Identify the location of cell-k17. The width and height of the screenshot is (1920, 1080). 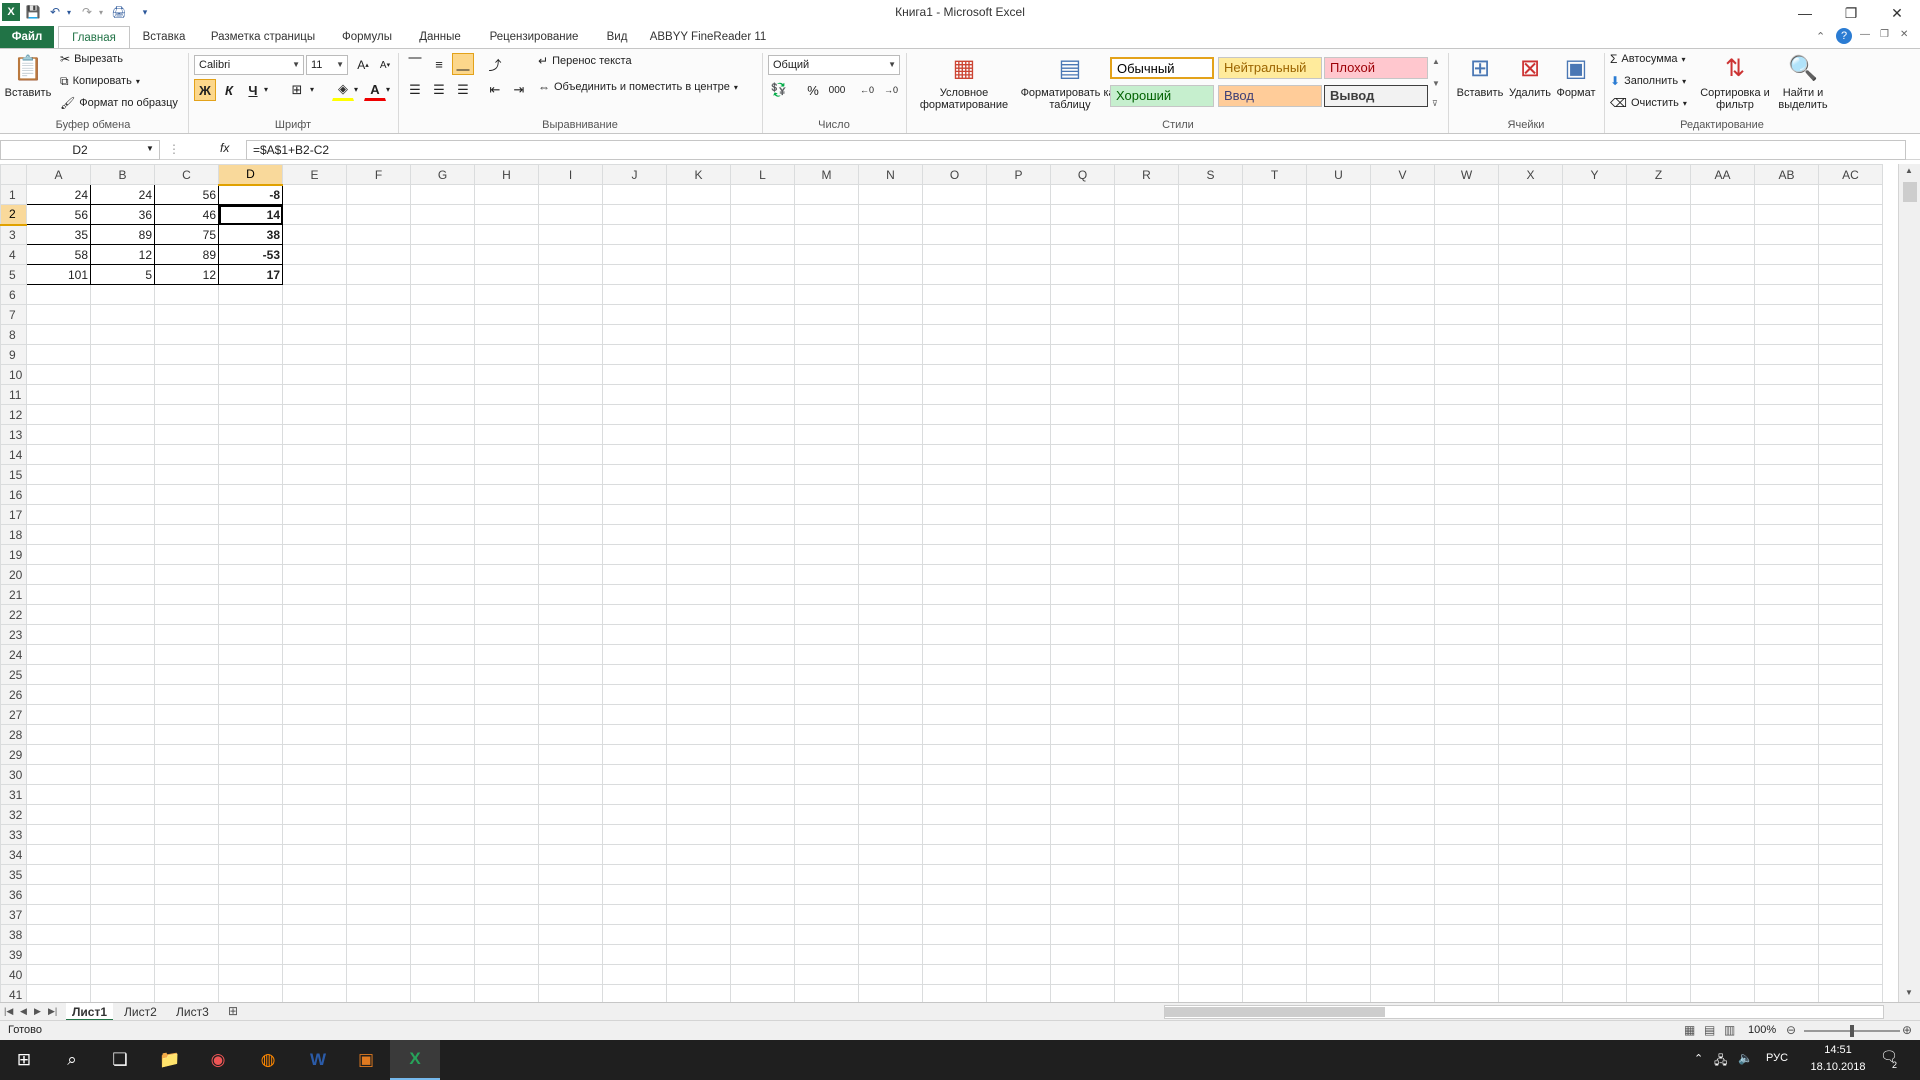
(698, 514).